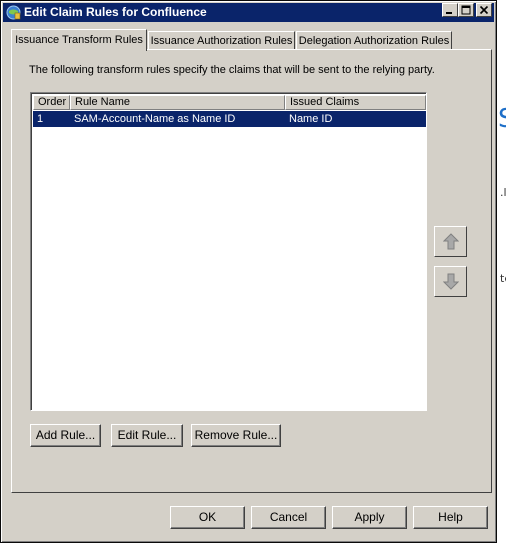 The image size is (506, 547). Describe the element at coordinates (221, 41) in the screenshot. I see `tab-issuance-authorization-rules: Issuance Authorization Rules` at that location.